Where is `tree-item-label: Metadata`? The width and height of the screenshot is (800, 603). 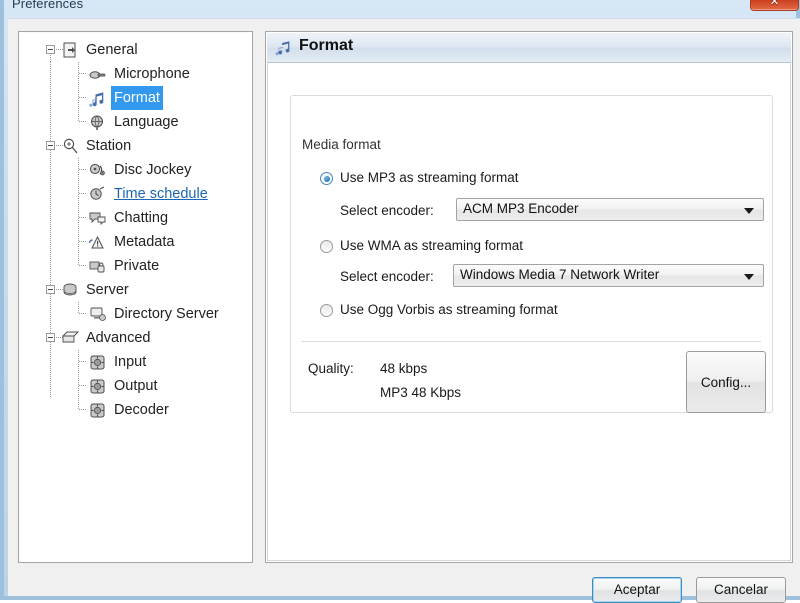
tree-item-label: Metadata is located at coordinates (144, 242).